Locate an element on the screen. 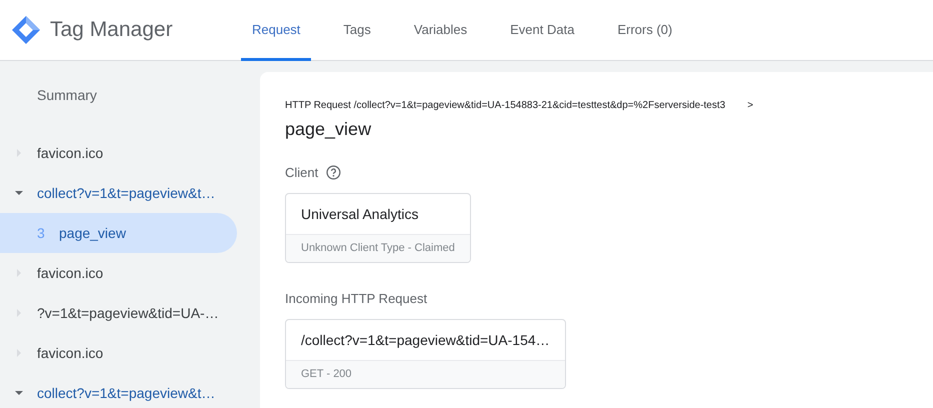  tab: Tags is located at coordinates (357, 30).